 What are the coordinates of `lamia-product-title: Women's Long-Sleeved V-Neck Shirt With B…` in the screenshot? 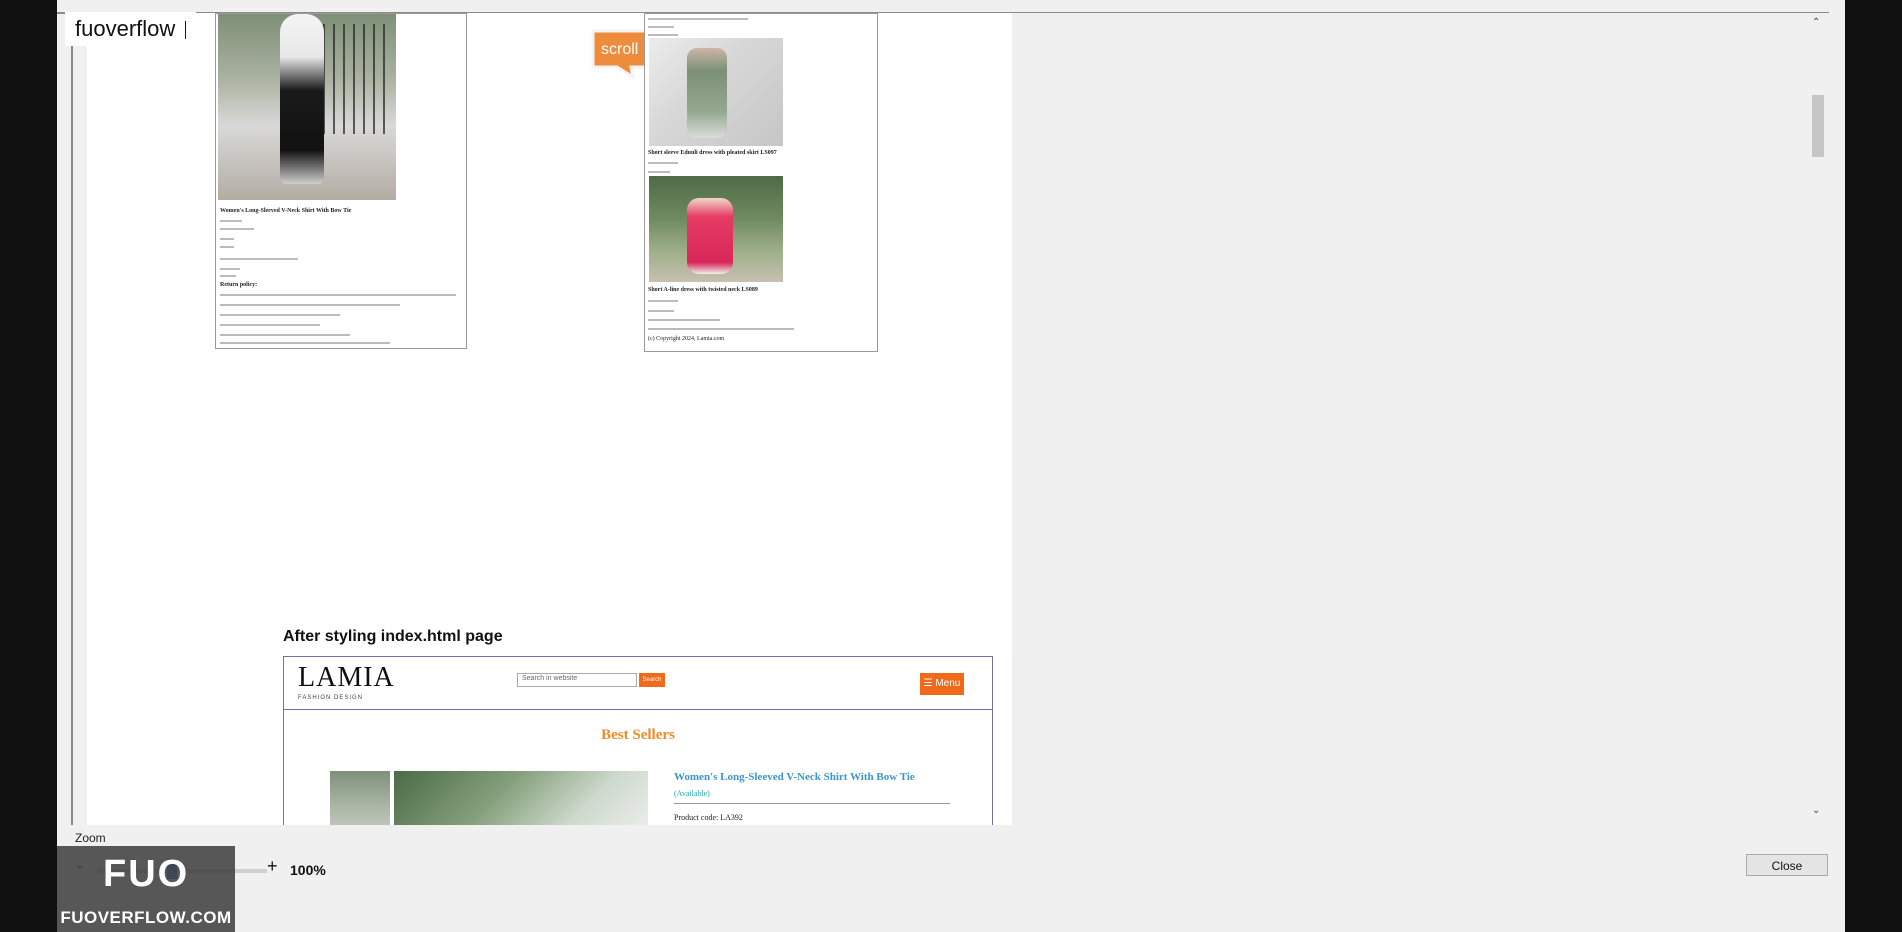 It's located at (794, 777).